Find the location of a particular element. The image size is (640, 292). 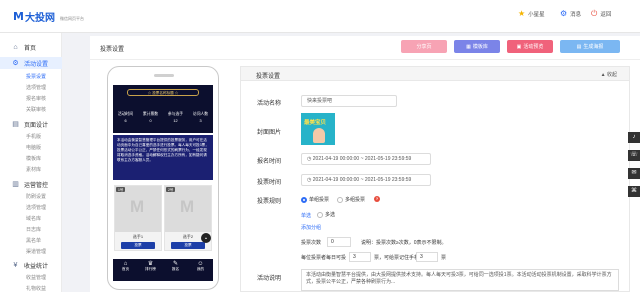

sidebar-group-activity-settings: ⚙ 活动设置 is located at coordinates (31, 63).